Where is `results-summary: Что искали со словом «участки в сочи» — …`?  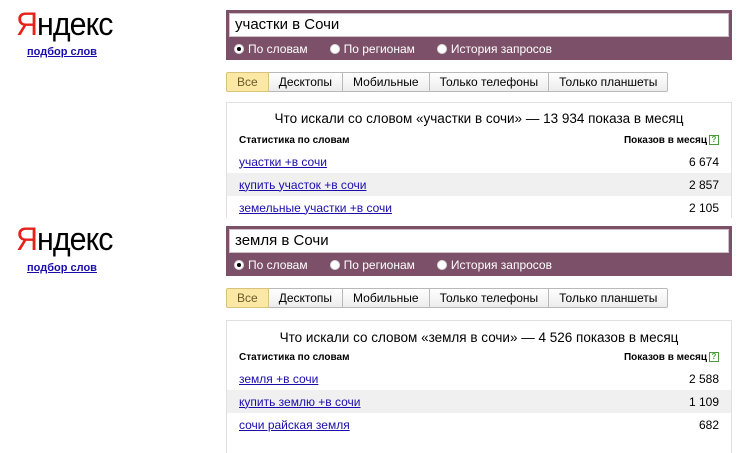 results-summary: Что искали со словом «участки в сочи» — … is located at coordinates (479, 118).